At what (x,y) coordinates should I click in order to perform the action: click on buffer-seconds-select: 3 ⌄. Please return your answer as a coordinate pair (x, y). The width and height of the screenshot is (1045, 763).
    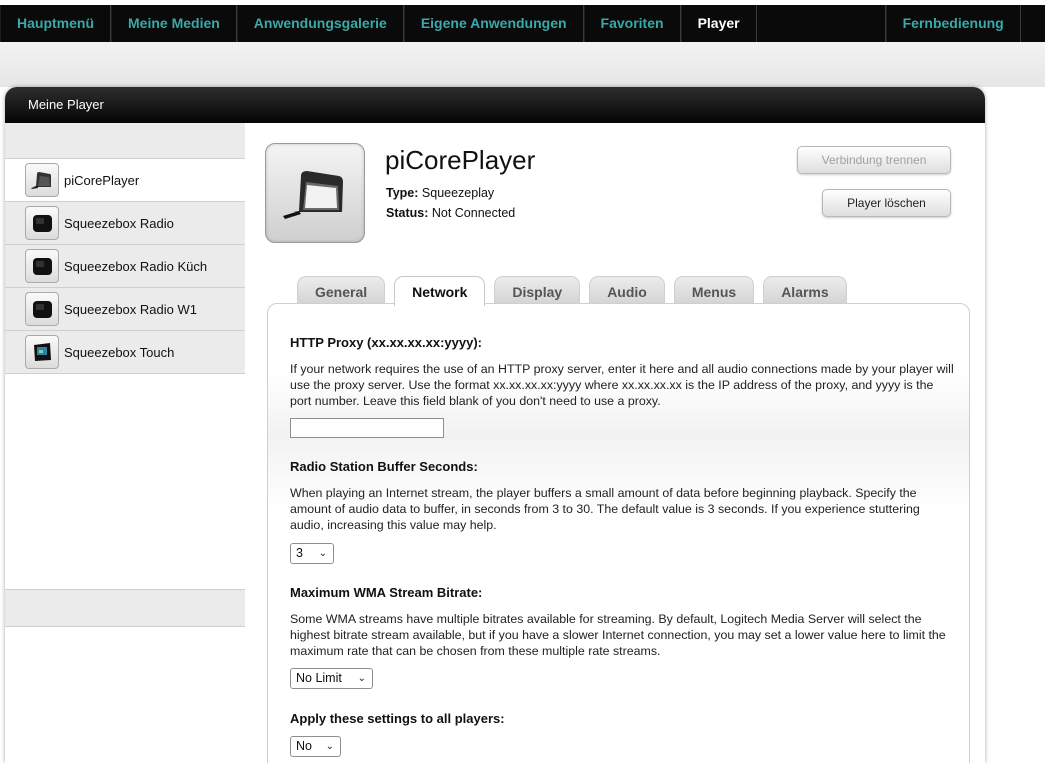
    Looking at the image, I should click on (312, 553).